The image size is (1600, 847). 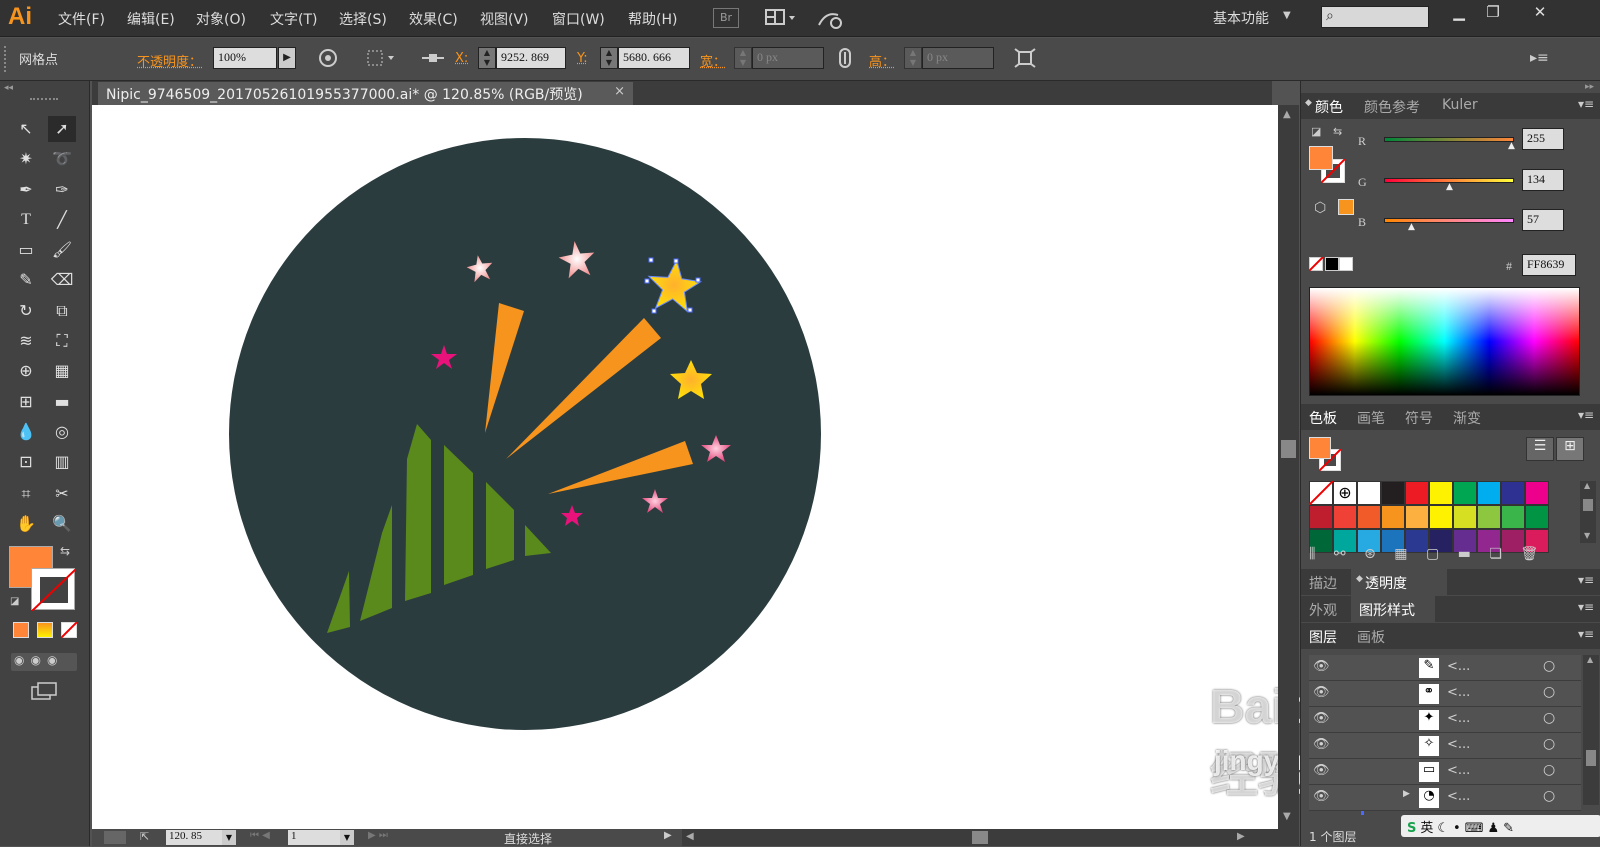 I want to click on tab-stroke: 描边, so click(x=1323, y=583).